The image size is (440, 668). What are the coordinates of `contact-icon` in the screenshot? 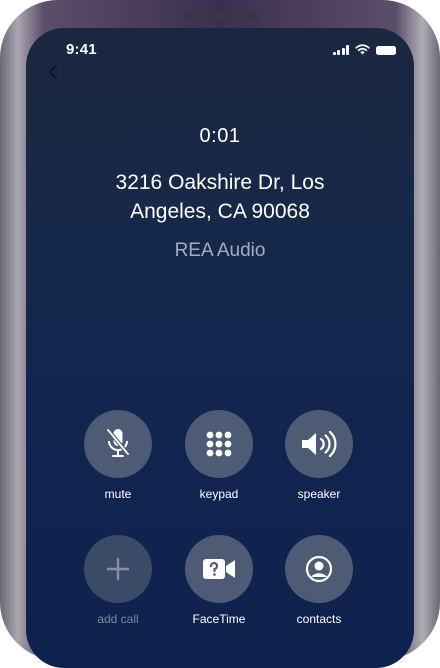 It's located at (319, 569).